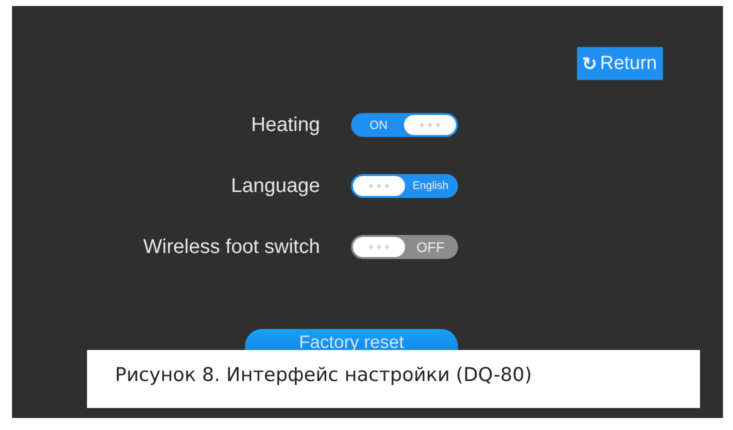 The width and height of the screenshot is (733, 430). I want to click on setting-label: Wireless foot switch, so click(231, 247).